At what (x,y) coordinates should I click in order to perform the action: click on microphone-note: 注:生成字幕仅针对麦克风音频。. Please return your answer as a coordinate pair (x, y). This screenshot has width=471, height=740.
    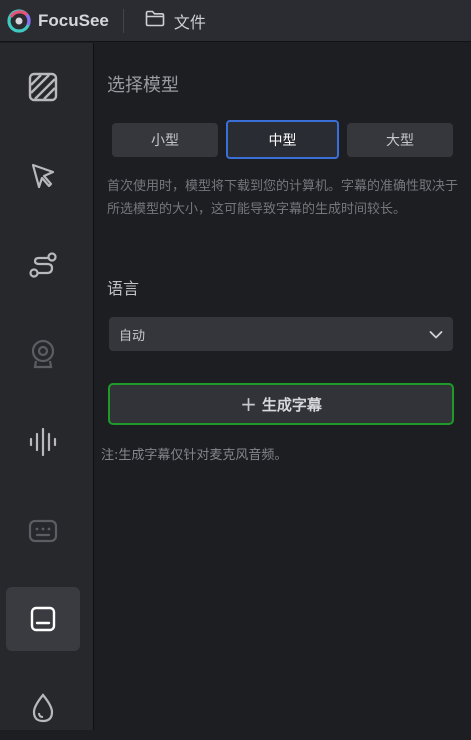
    Looking at the image, I should click on (194, 455).